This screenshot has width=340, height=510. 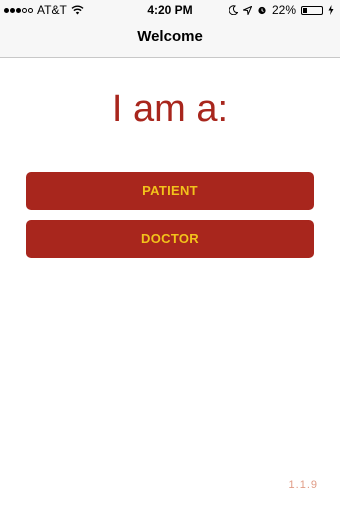 What do you see at coordinates (283, 10) in the screenshot?
I see `battery-percent: 22%` at bounding box center [283, 10].